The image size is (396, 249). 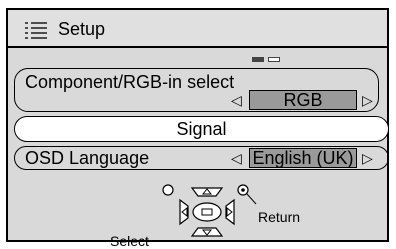 What do you see at coordinates (258, 59) in the screenshot?
I see `page-indicator-active` at bounding box center [258, 59].